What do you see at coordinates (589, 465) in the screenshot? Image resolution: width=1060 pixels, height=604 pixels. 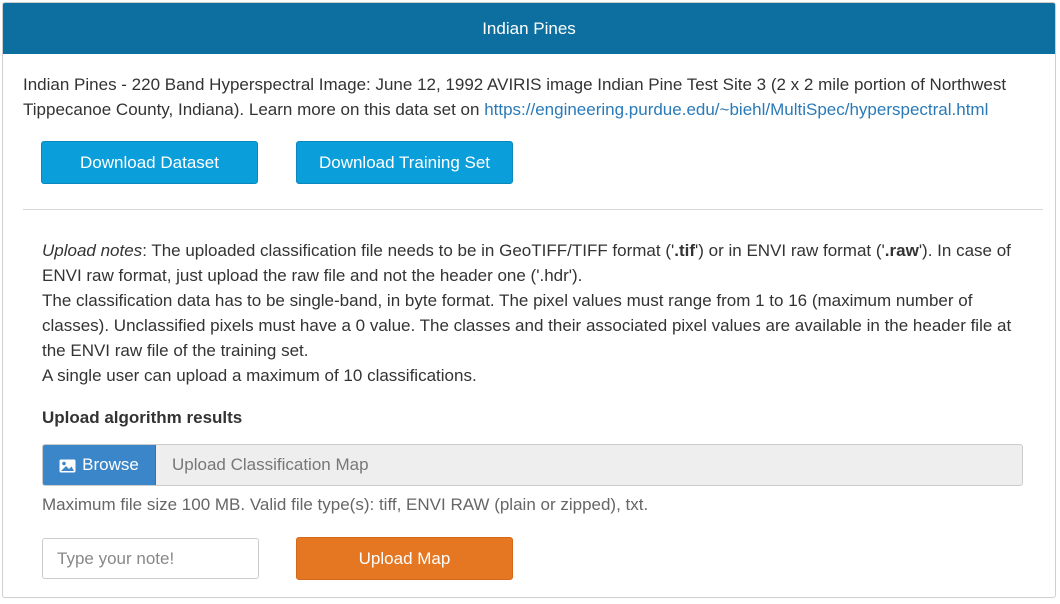 I see `file-name-field: Upload Classification Map` at bounding box center [589, 465].